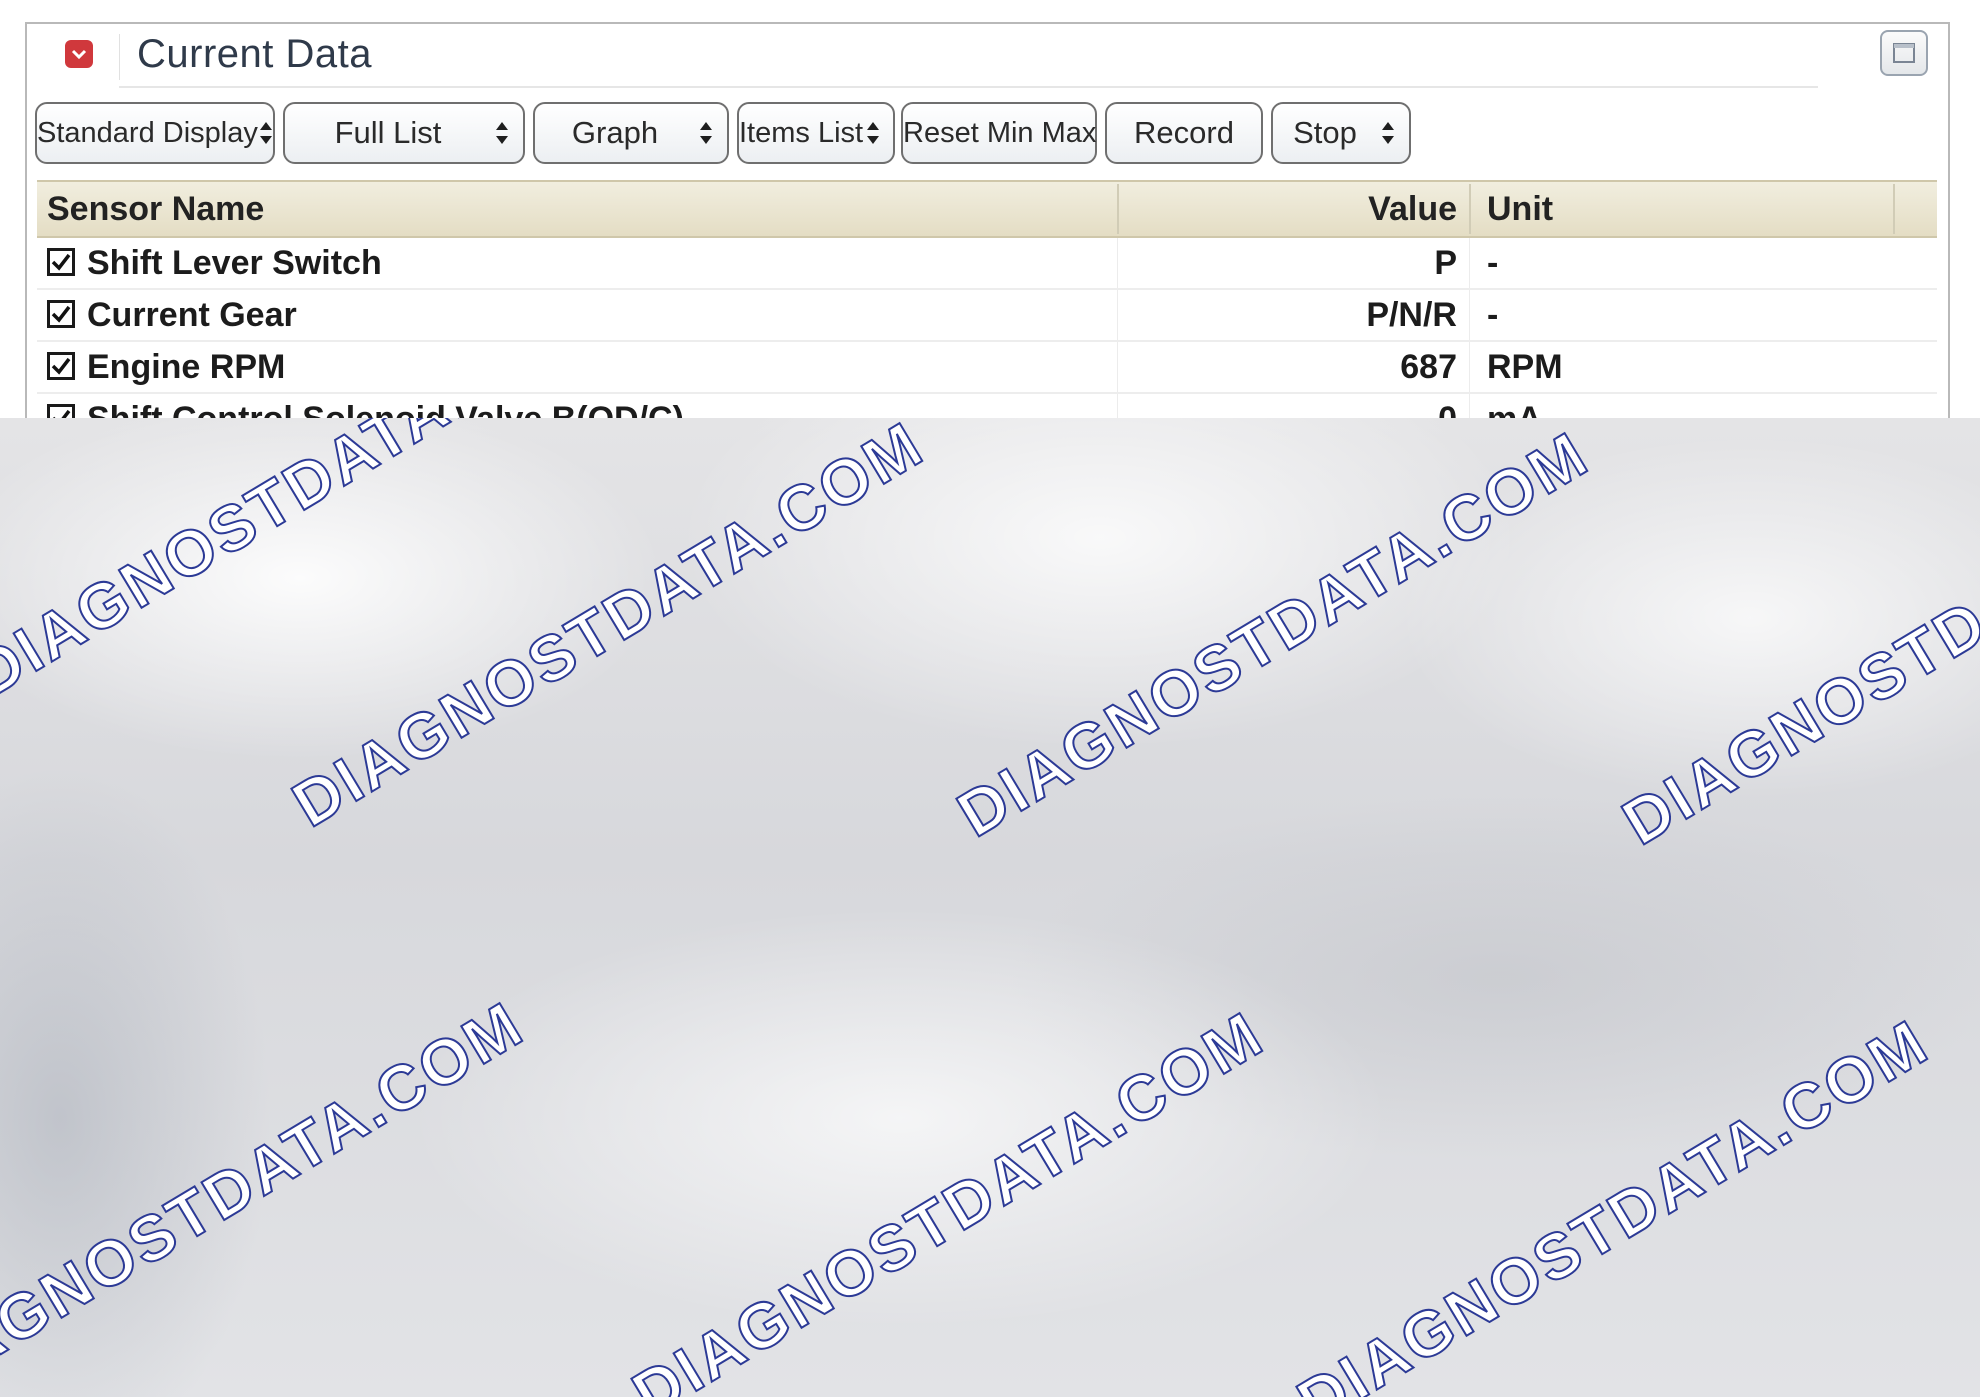 Image resolution: width=1980 pixels, height=1397 pixels. Describe the element at coordinates (1184, 133) in the screenshot. I see `record-button: Record` at that location.